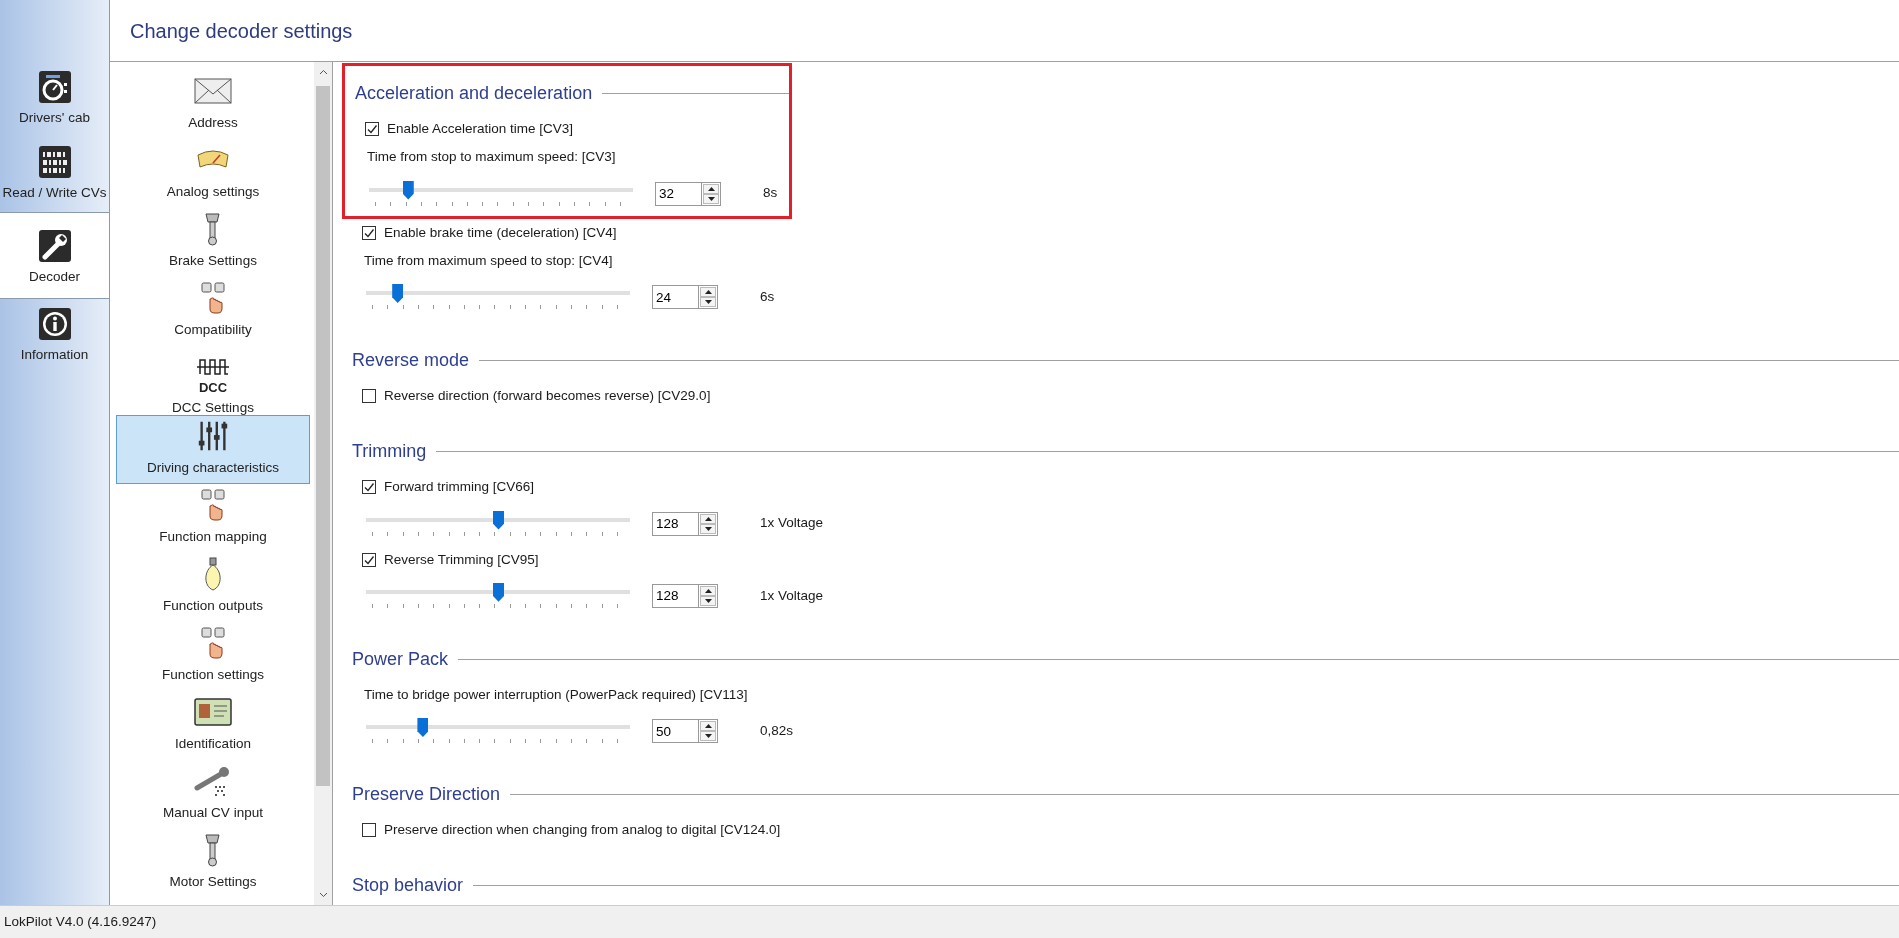  Describe the element at coordinates (582, 830) in the screenshot. I see `checkbox-label: Preserve direction when changing from analog to digital [CV124.0]` at that location.